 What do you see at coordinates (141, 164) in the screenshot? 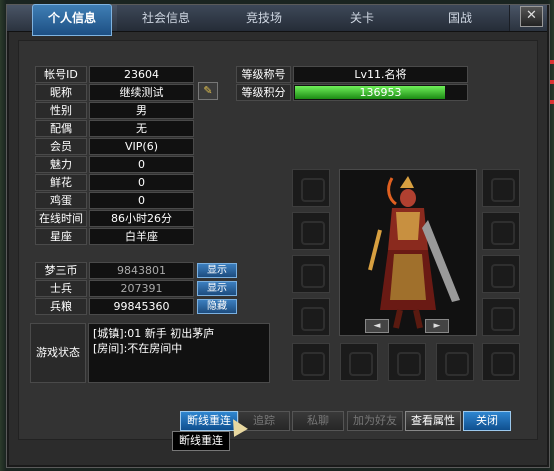
I see `charm-value: 0` at bounding box center [141, 164].